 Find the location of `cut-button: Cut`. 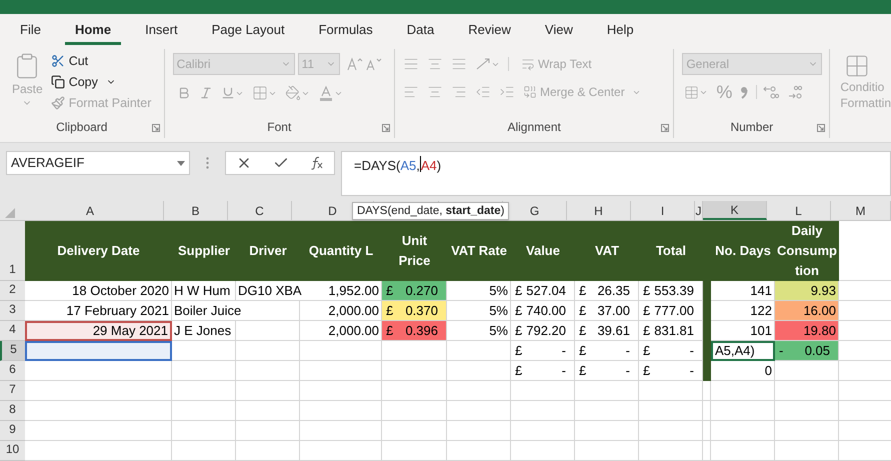

cut-button: Cut is located at coordinates (101, 61).